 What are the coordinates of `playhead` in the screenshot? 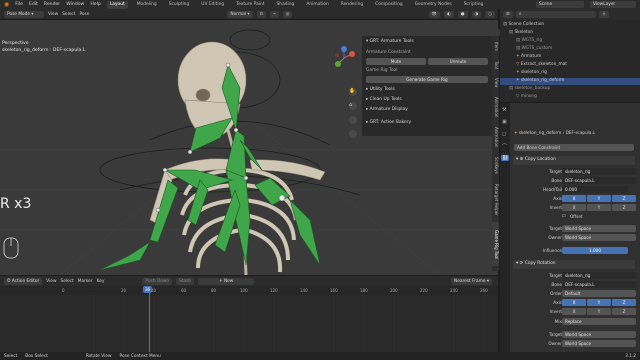 It's located at (149, 319).